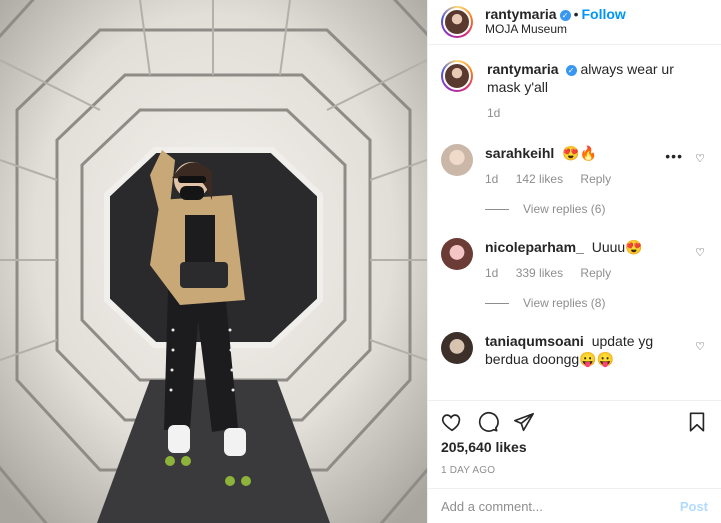 The width and height of the screenshot is (721, 523). I want to click on author-avatar, so click(457, 22).